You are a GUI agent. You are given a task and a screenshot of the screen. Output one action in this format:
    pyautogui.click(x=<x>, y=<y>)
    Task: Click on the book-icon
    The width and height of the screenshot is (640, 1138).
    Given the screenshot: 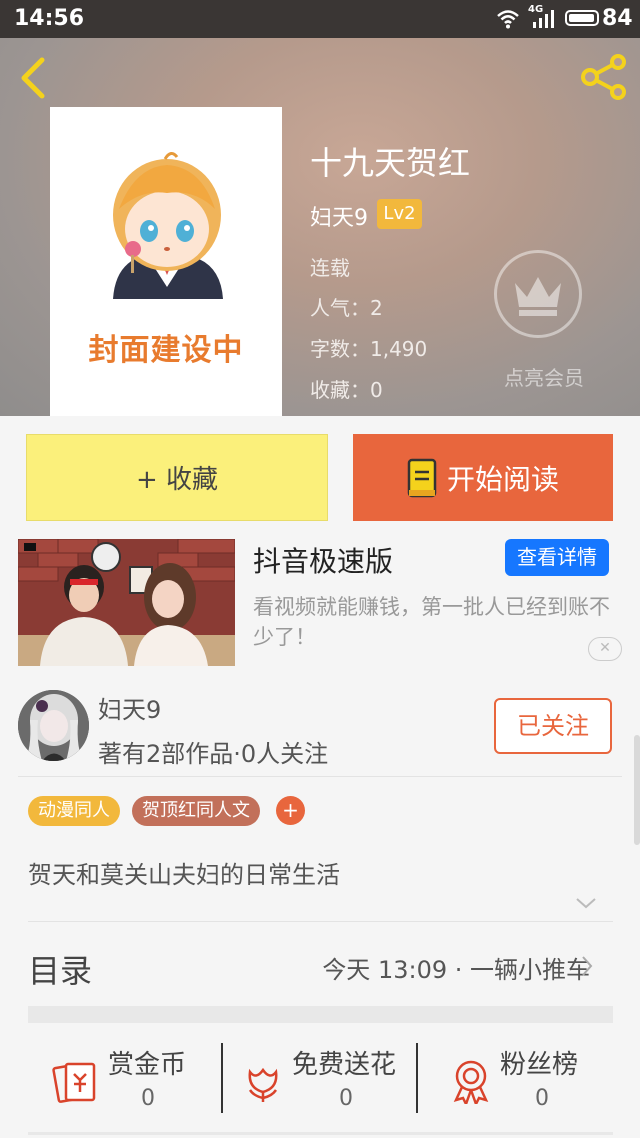 What is the action you would take?
    pyautogui.click(x=422, y=477)
    